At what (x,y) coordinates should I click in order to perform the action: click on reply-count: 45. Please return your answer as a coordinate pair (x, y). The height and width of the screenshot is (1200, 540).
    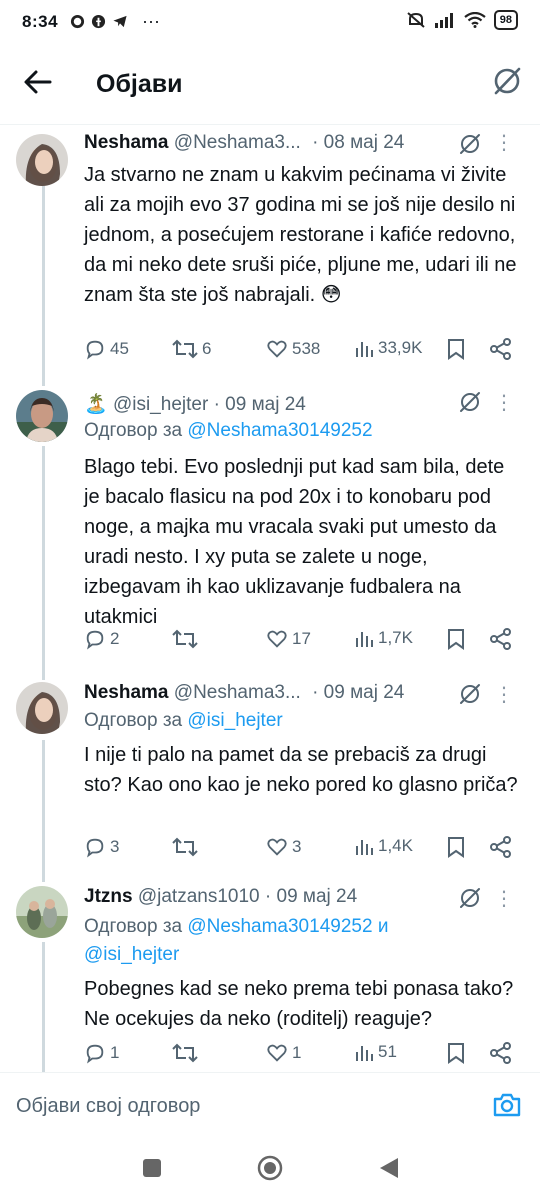
    Looking at the image, I should click on (119, 348).